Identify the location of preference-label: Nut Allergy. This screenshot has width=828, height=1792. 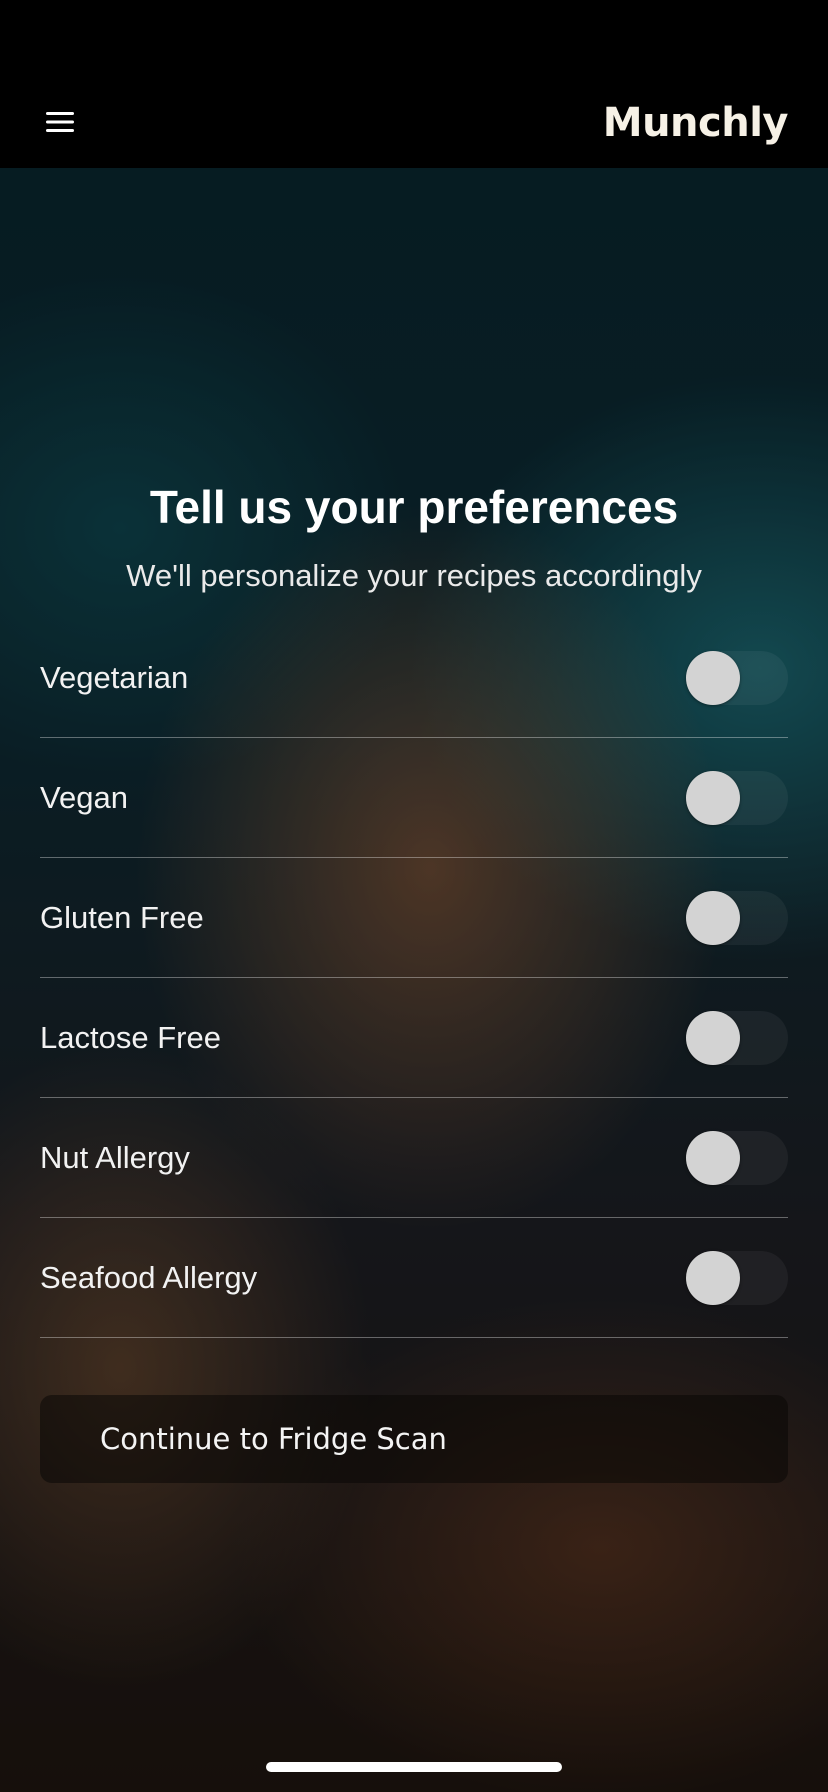
(115, 1157).